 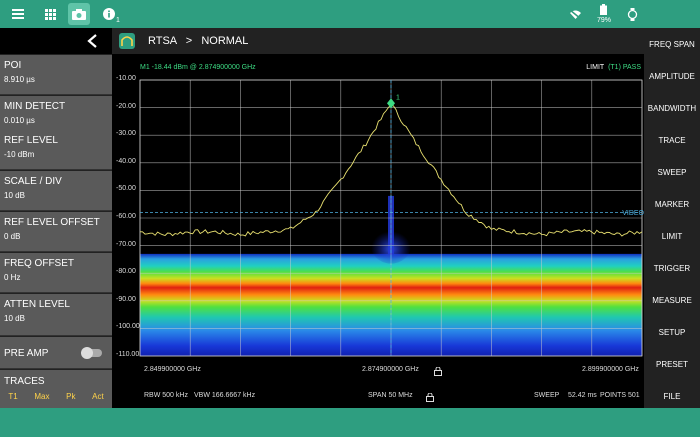 What do you see at coordinates (39, 263) in the screenshot?
I see `param-label: FREQ OFFSET` at bounding box center [39, 263].